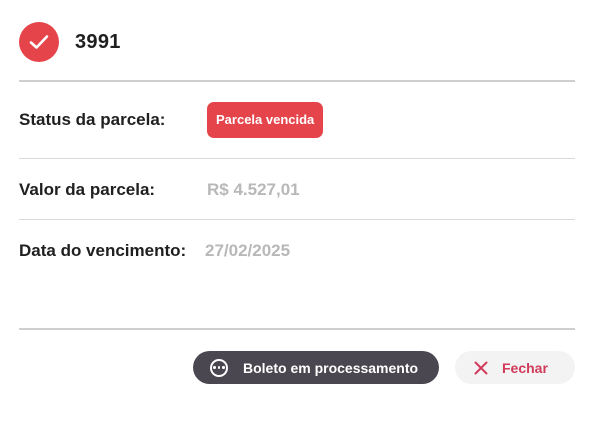  What do you see at coordinates (253, 189) in the screenshot?
I see `amount-value: R$ 4.527,01` at bounding box center [253, 189].